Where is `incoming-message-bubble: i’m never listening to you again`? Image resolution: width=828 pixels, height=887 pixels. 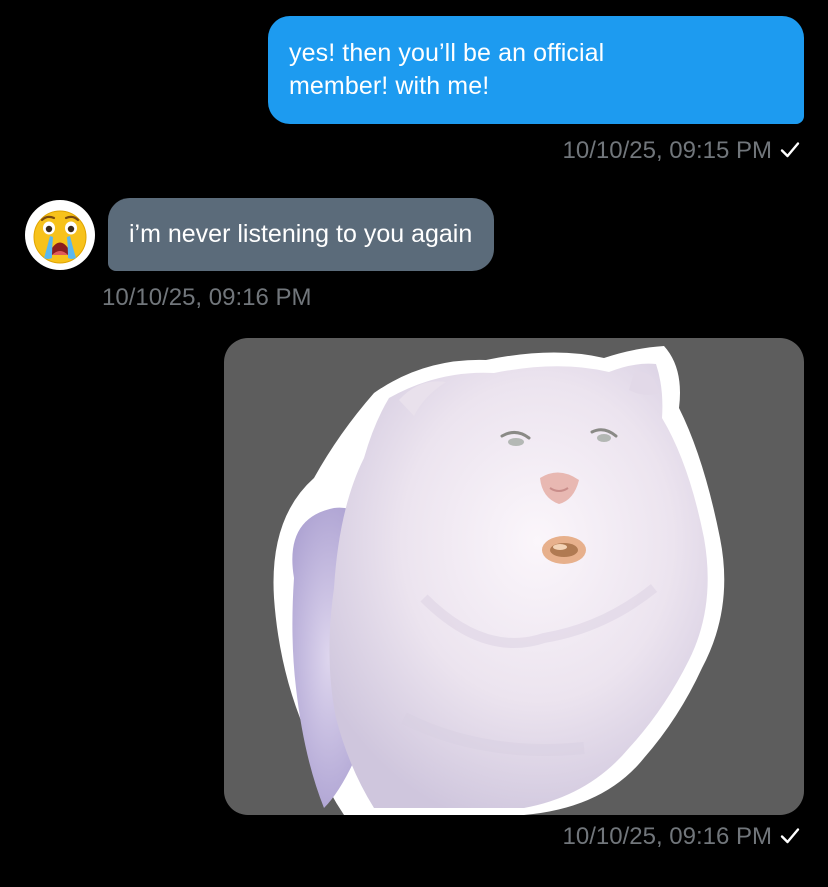 incoming-message-bubble: i’m never listening to you again is located at coordinates (301, 234).